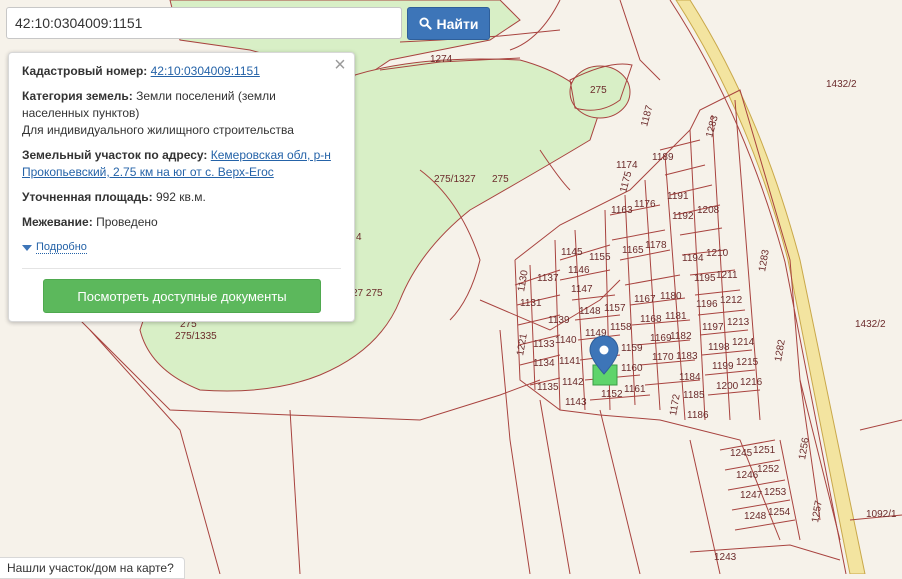  Describe the element at coordinates (615, 308) in the screenshot. I see `map-label: 1157` at that location.